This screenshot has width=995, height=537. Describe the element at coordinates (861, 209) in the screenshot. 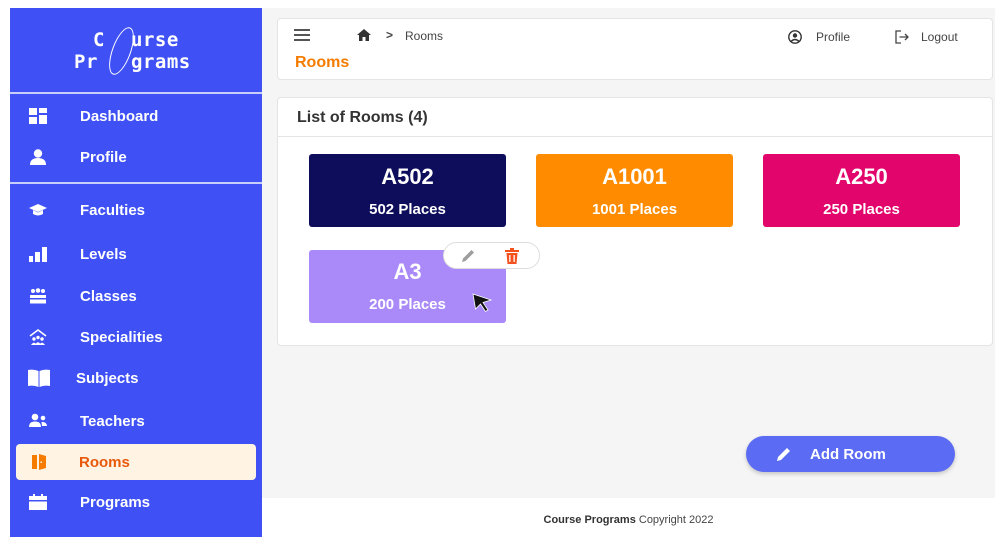

I see `room-places: 250 Places` at that location.